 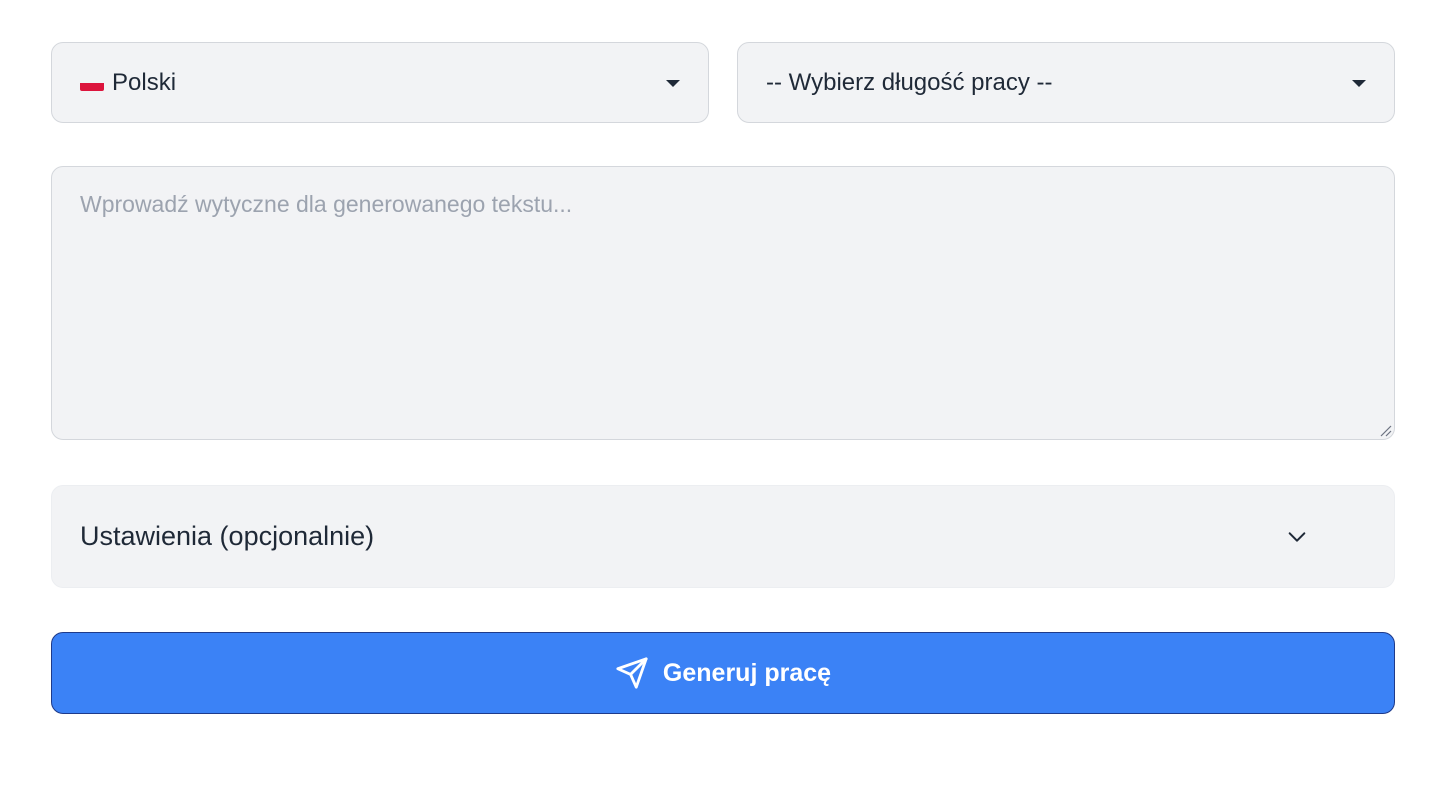 I want to click on settings-accordion: Ustawienia (opcjonalnie), so click(x=723, y=536).